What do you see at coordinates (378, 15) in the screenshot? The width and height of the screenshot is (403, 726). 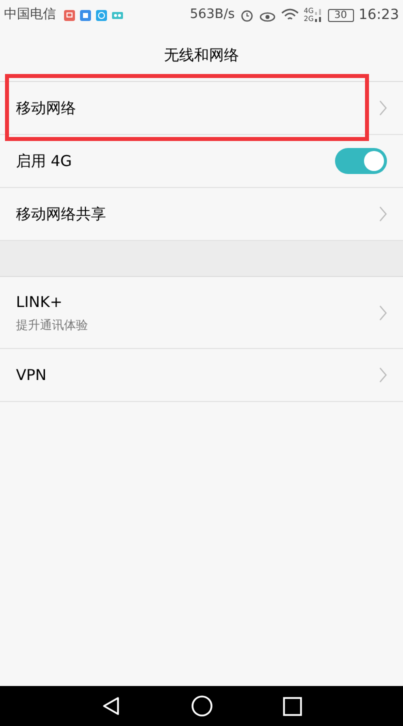 I see `clock: 16:23` at bounding box center [378, 15].